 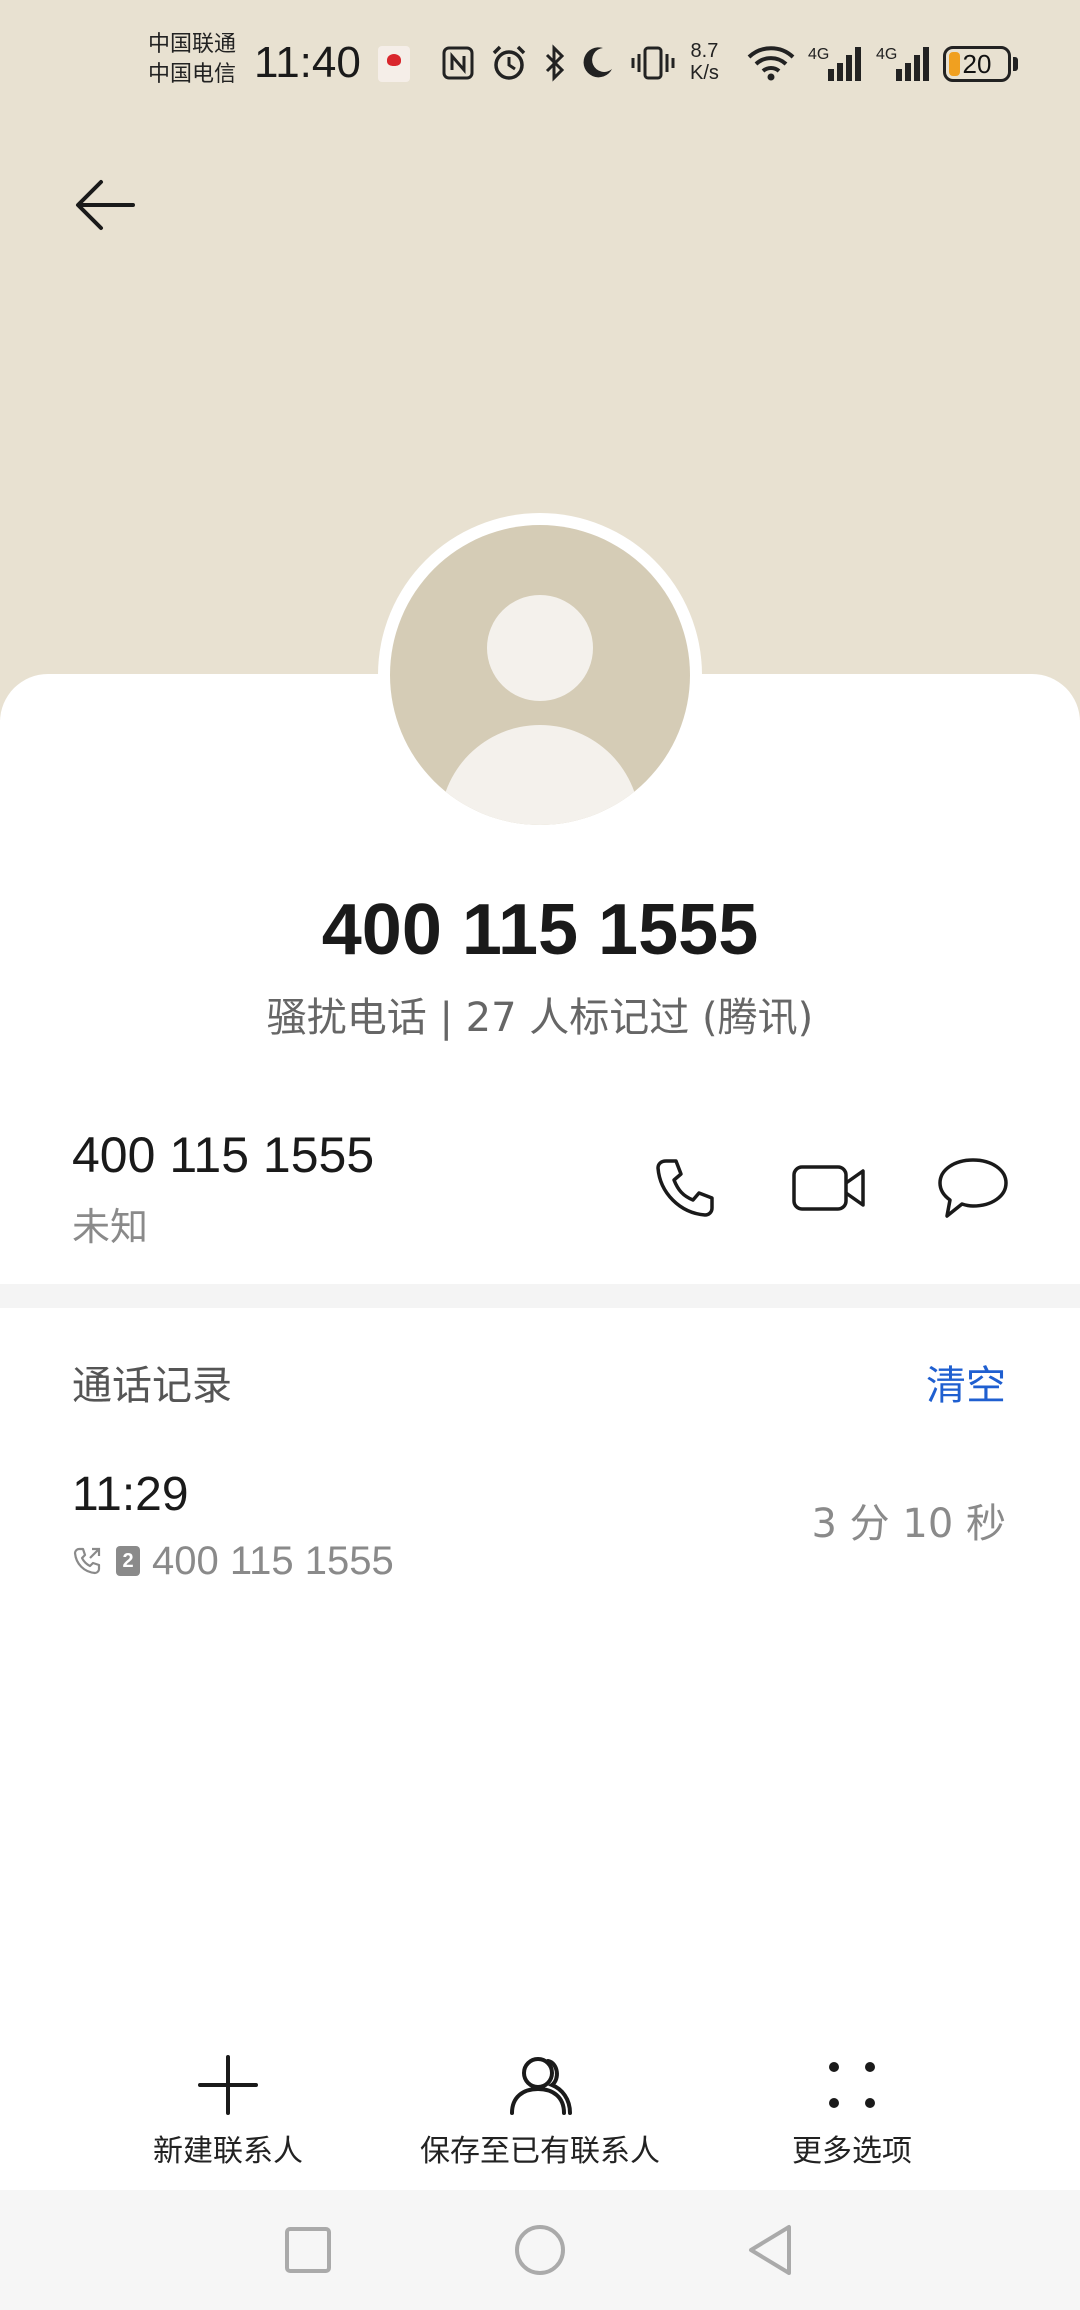 What do you see at coordinates (223, 1155) in the screenshot?
I see `contact-number: 400 115 1555` at bounding box center [223, 1155].